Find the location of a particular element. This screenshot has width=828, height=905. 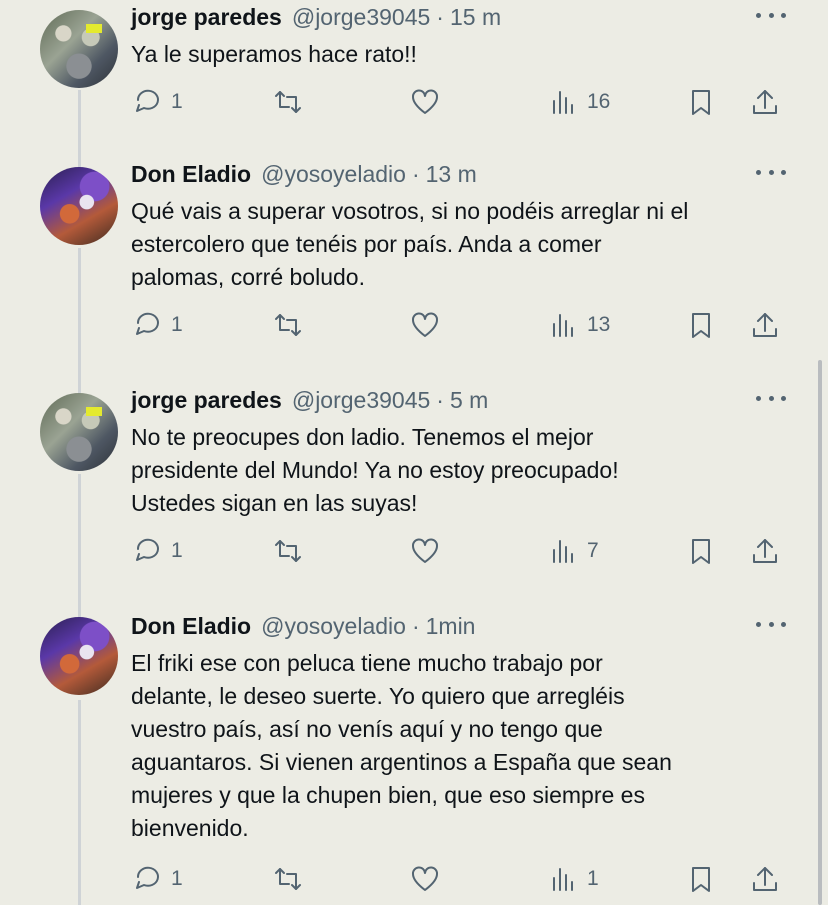

view-count: 16 is located at coordinates (599, 101).